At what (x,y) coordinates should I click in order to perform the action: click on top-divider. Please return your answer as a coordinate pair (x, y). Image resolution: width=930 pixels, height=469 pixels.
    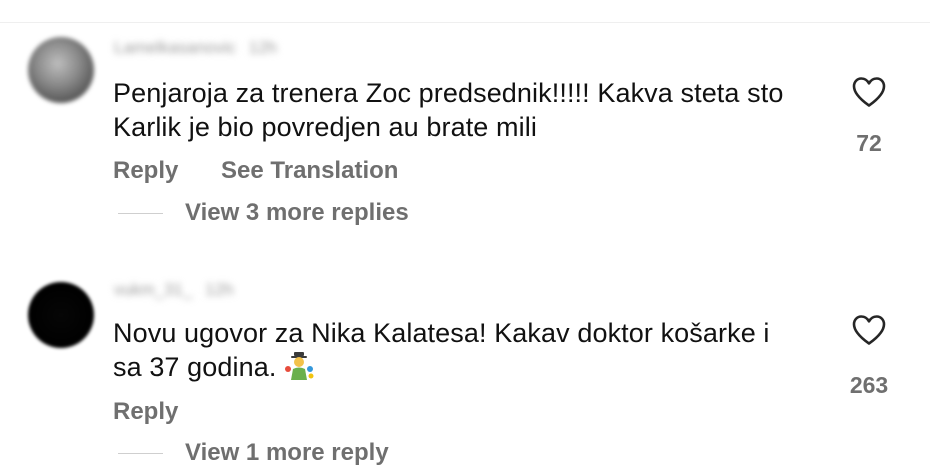
    Looking at the image, I should click on (465, 22).